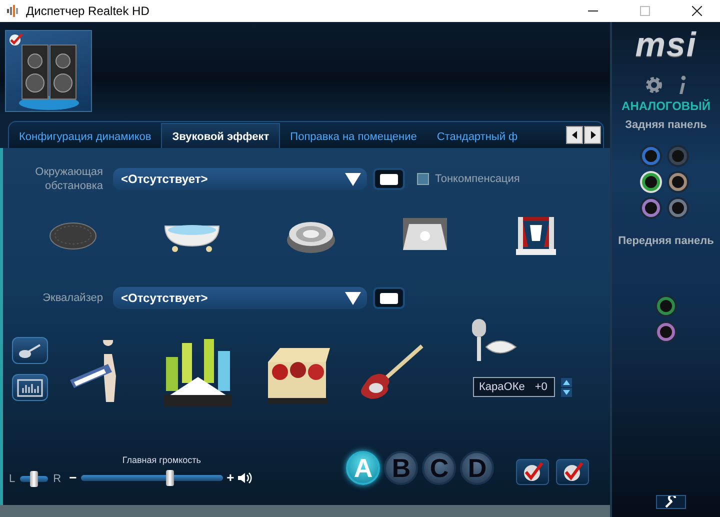  I want to click on close-icon, so click(697, 11).